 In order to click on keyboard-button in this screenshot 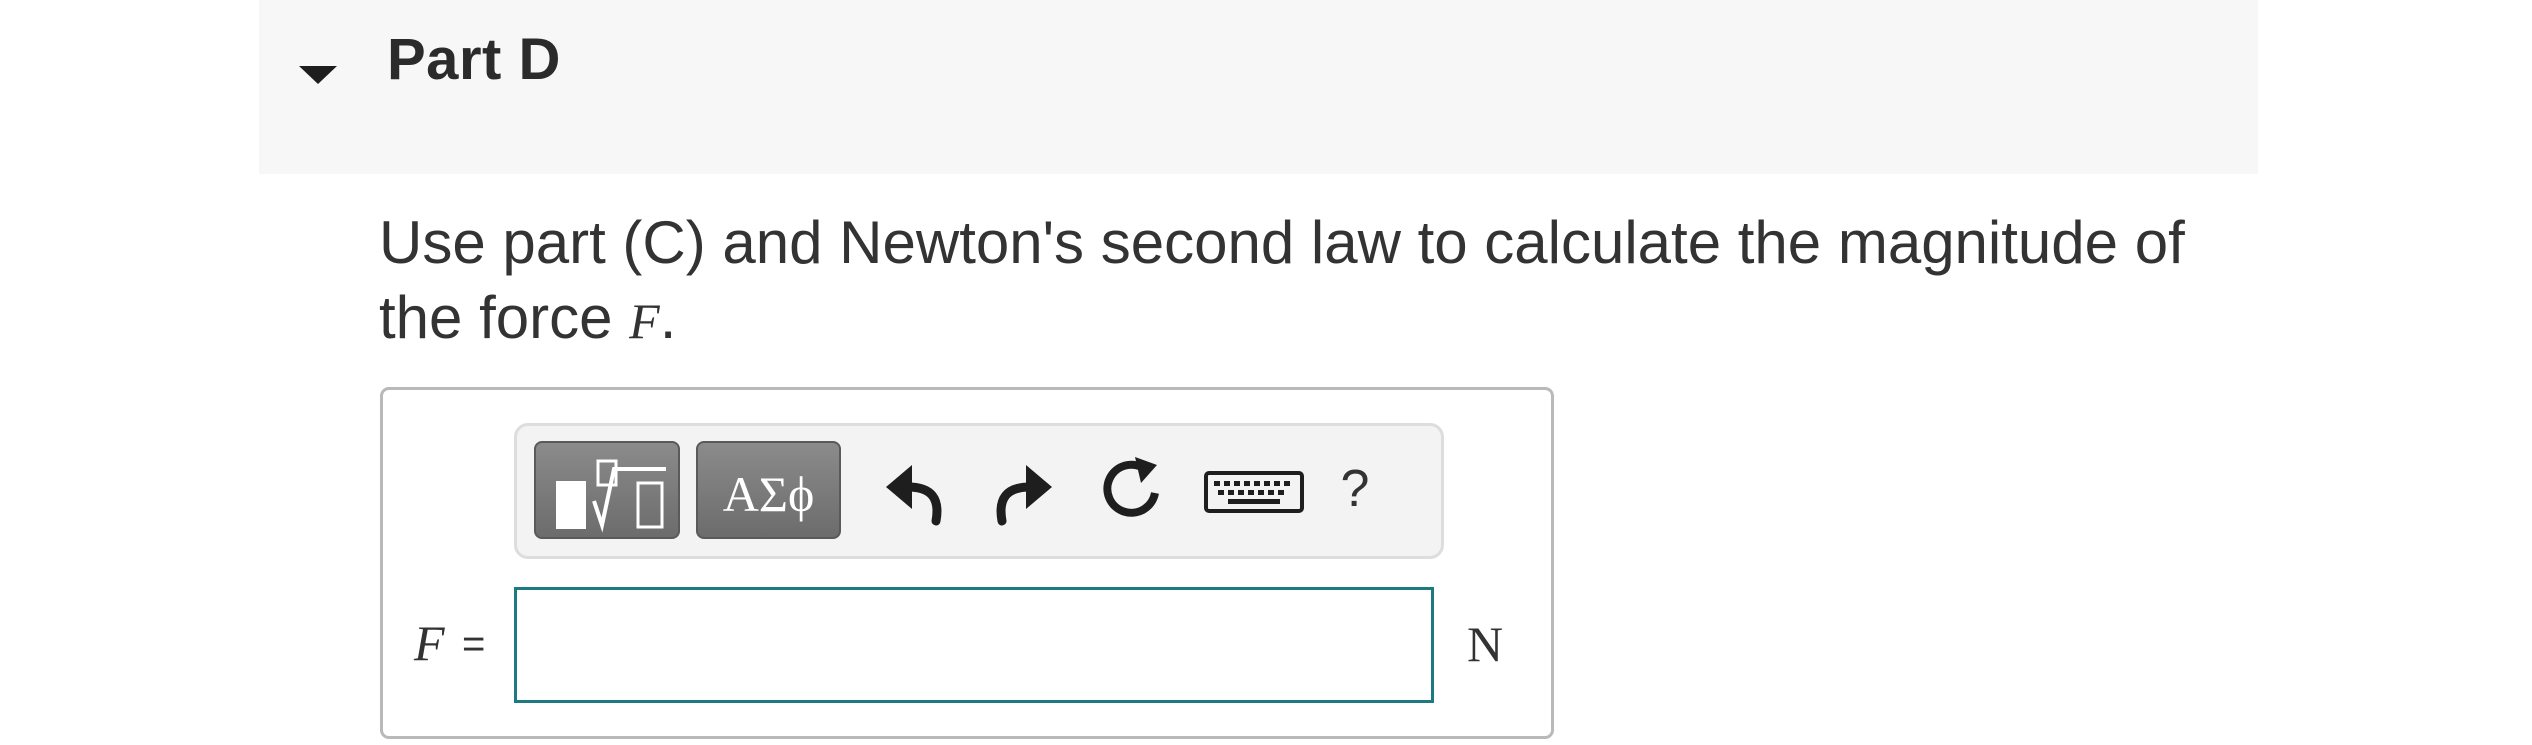, I will do `click(1252, 490)`.